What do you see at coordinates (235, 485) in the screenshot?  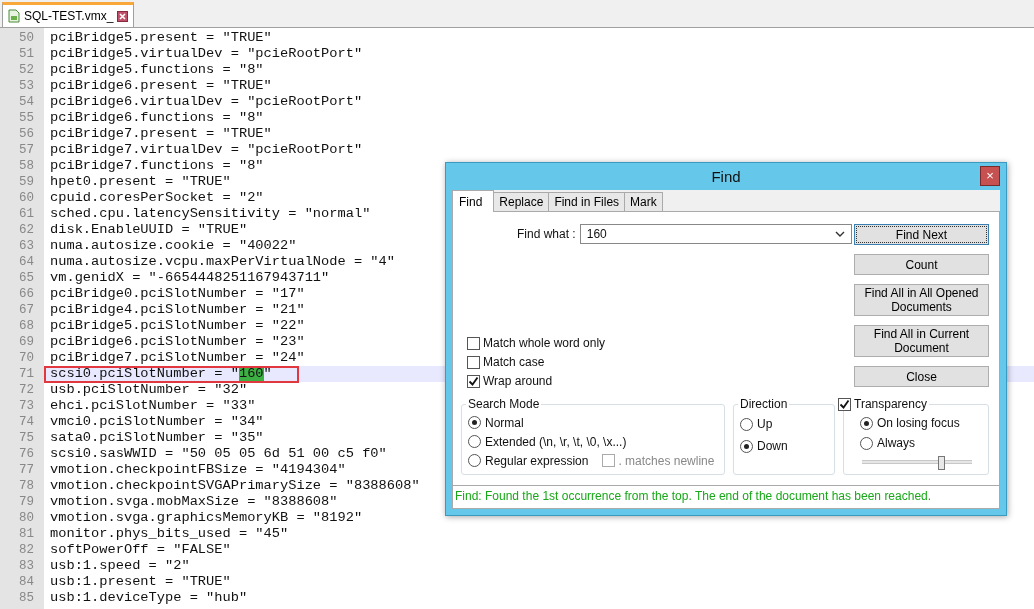 I see `code-line: vmotion.checkpointSVGAPrimarySize = "8388608"` at bounding box center [235, 485].